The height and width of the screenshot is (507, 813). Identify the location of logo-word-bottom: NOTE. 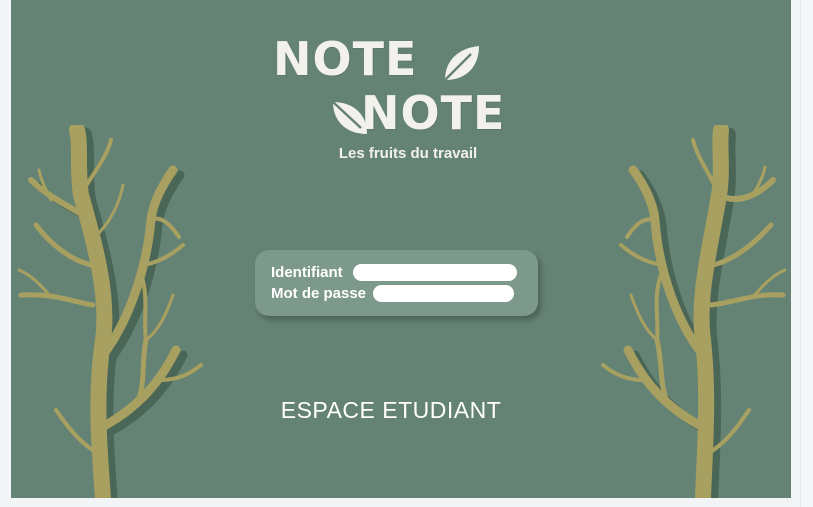
(433, 113).